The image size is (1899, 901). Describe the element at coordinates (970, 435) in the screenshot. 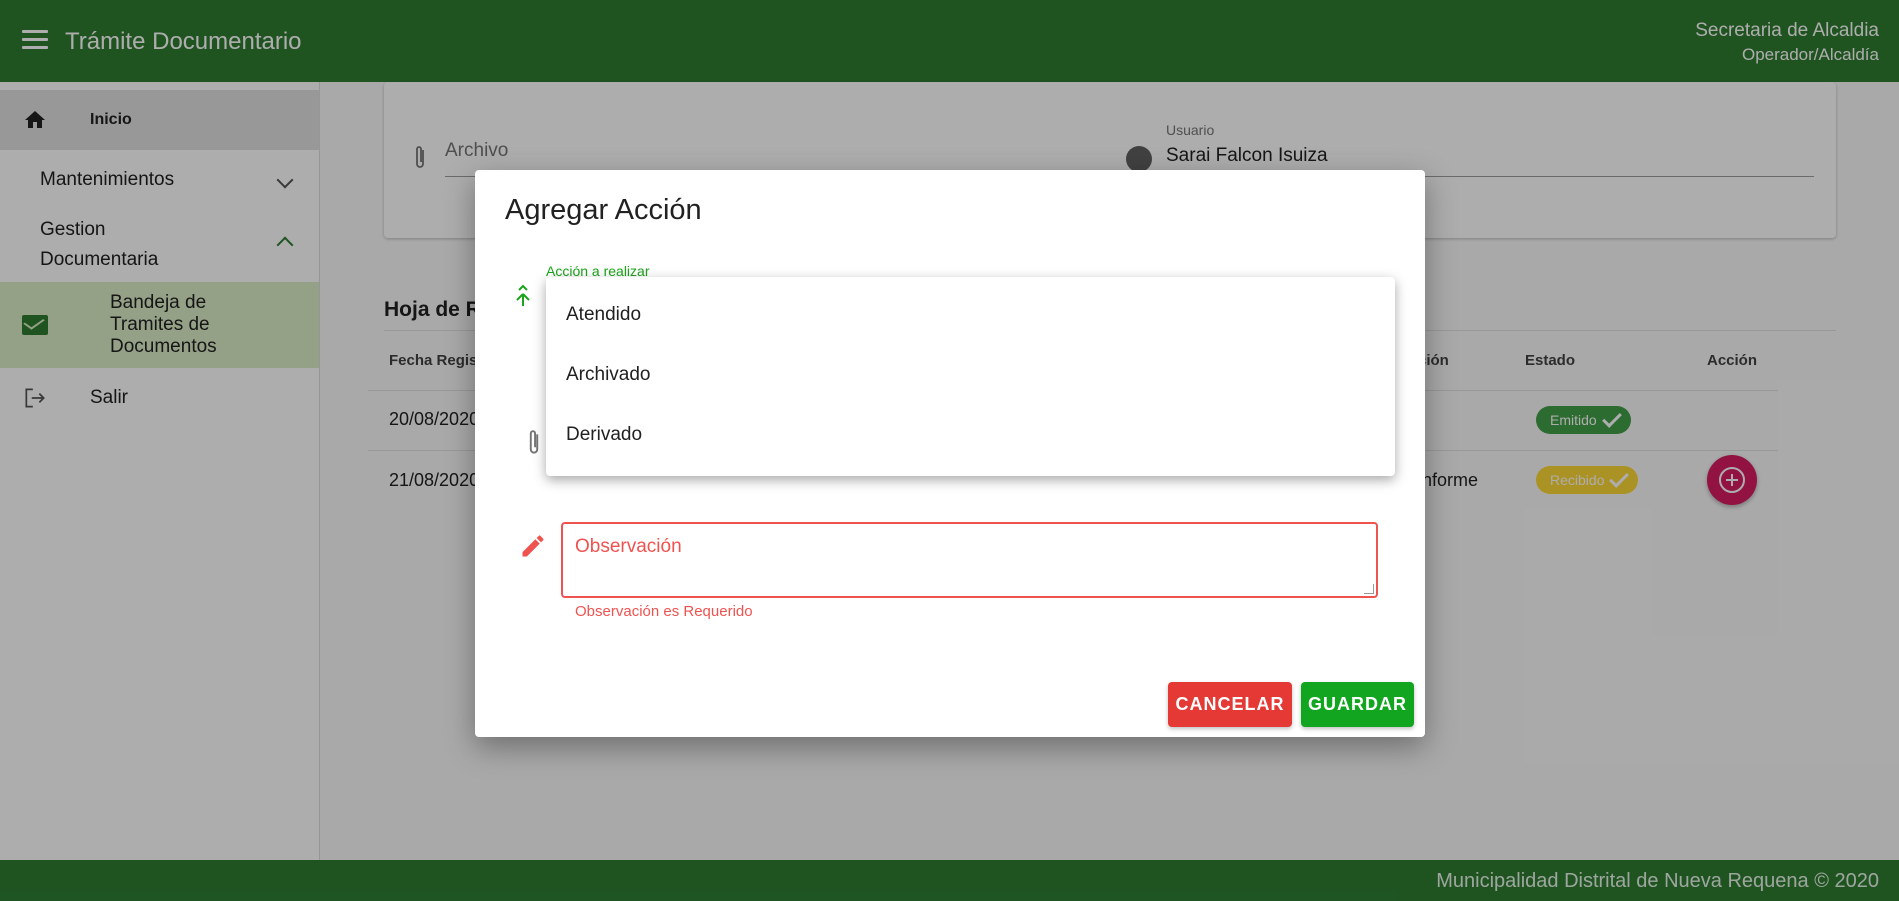

I see `select-option-derivado: Derivado` at that location.